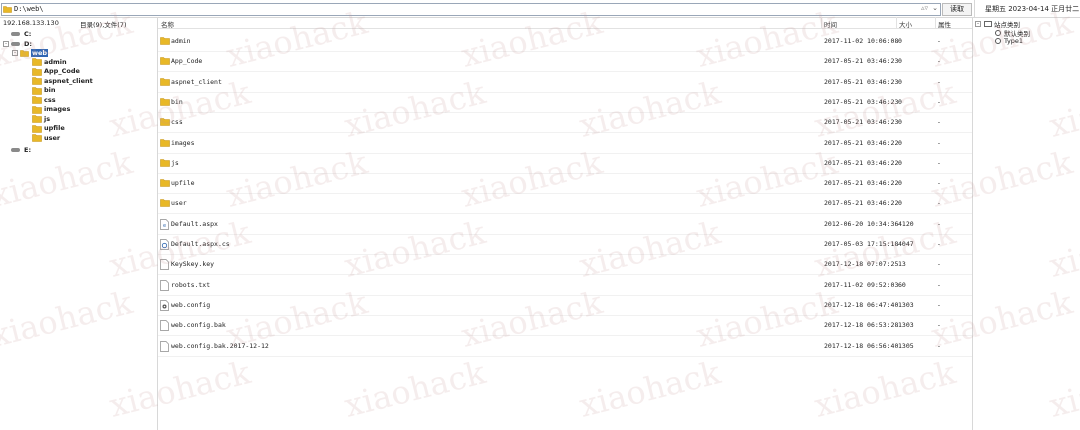 This screenshot has height=430, width=1080. Describe the element at coordinates (906, 345) in the screenshot. I see `file-size: 1305` at that location.